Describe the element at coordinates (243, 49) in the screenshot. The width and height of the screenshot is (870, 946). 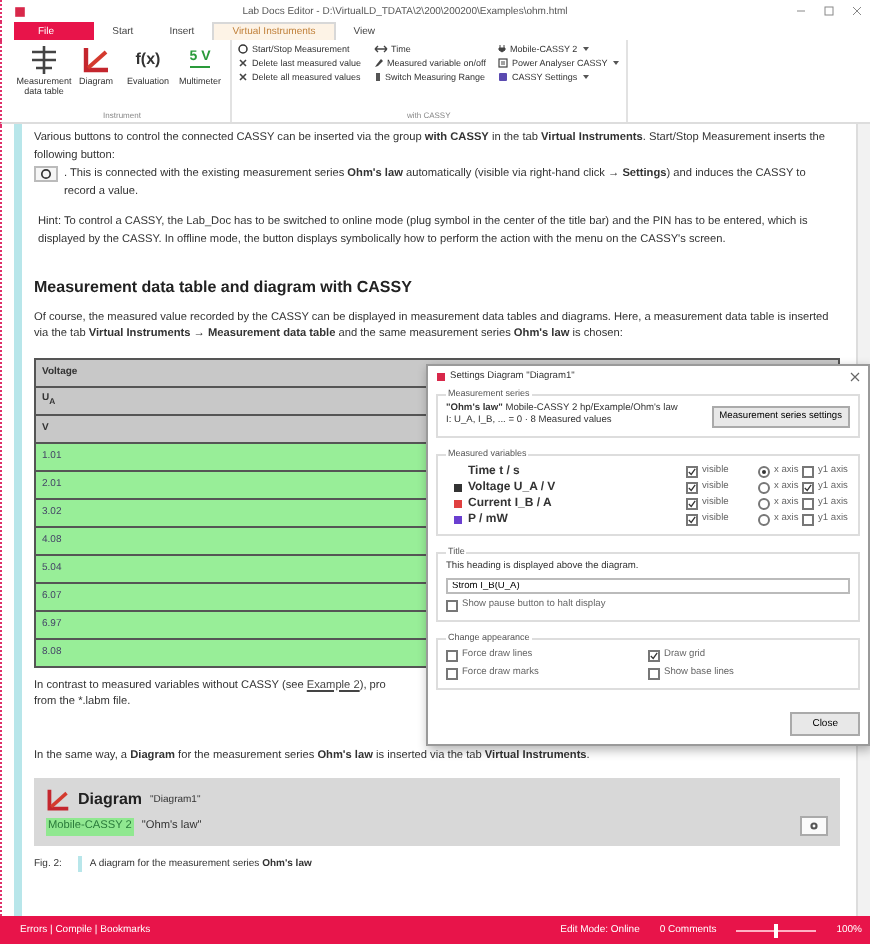
I see `circle-icon` at that location.